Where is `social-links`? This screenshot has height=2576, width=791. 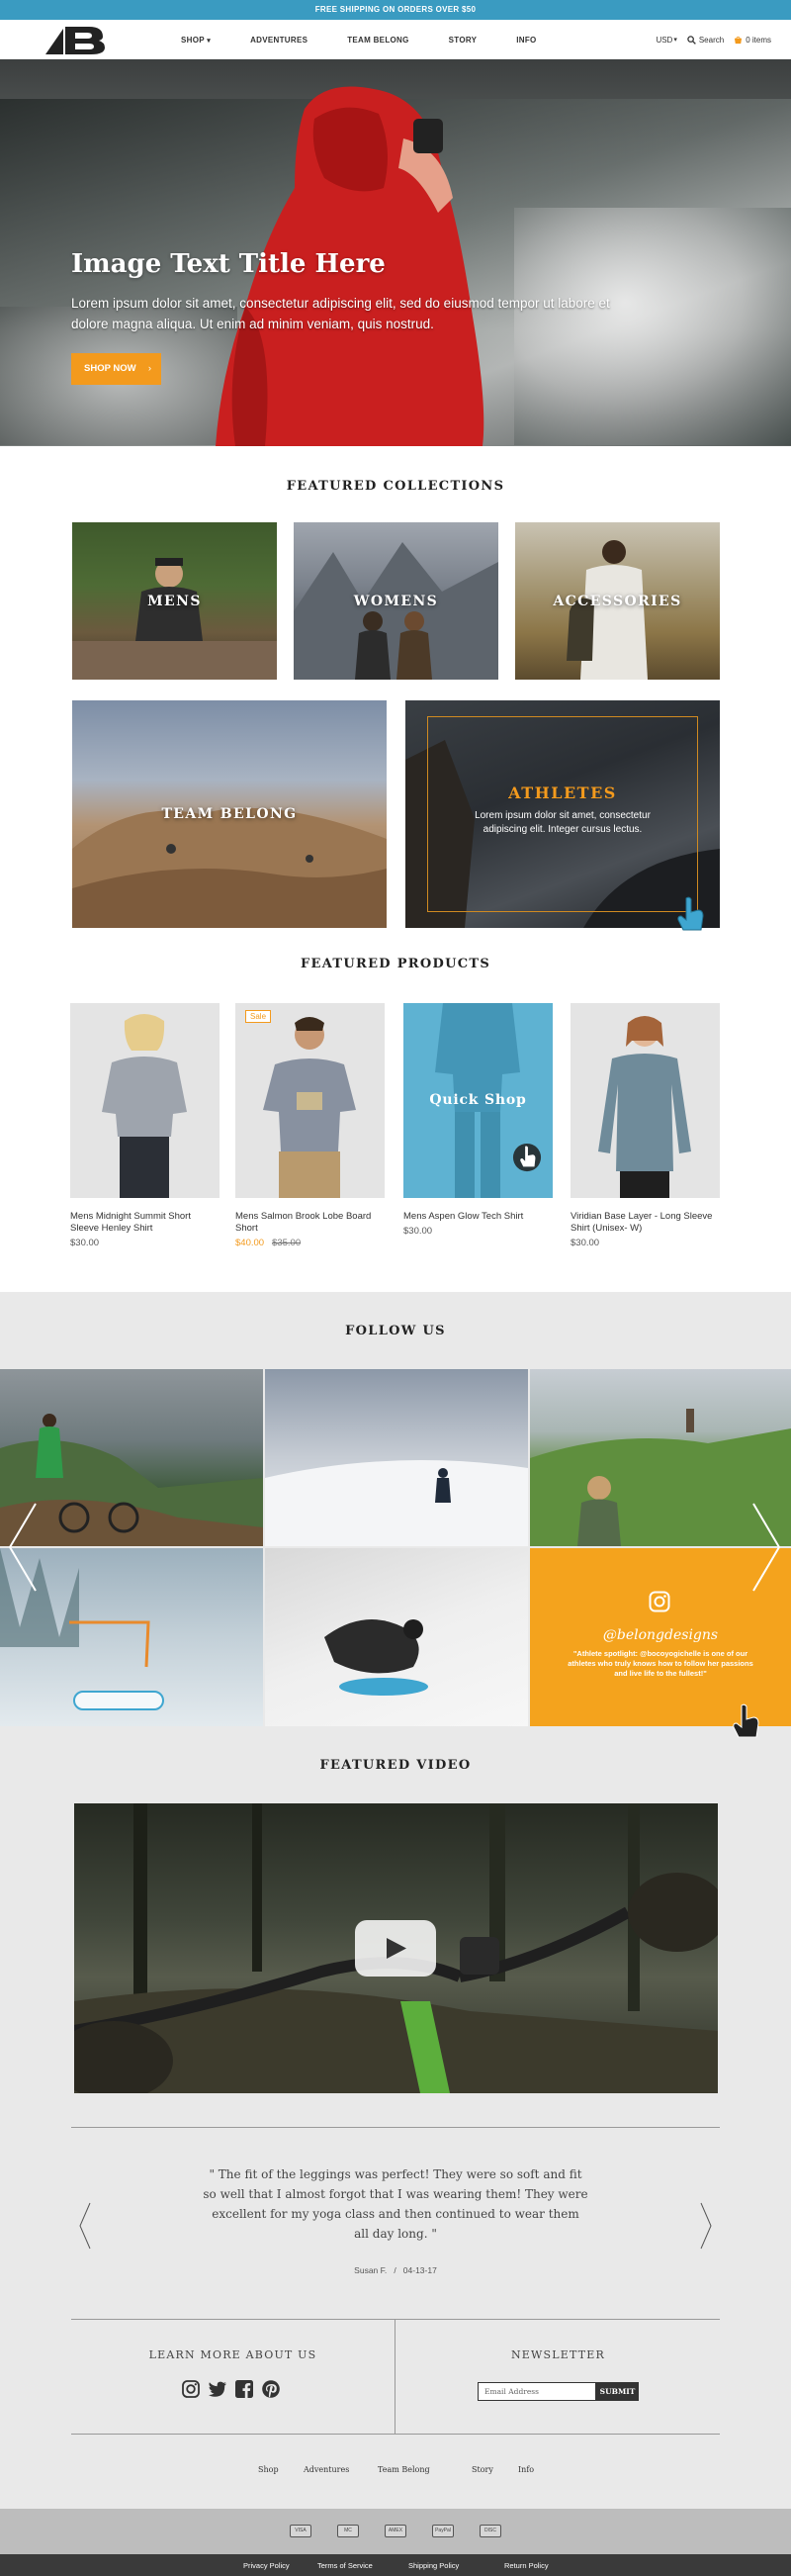
social-links is located at coordinates (234, 2389).